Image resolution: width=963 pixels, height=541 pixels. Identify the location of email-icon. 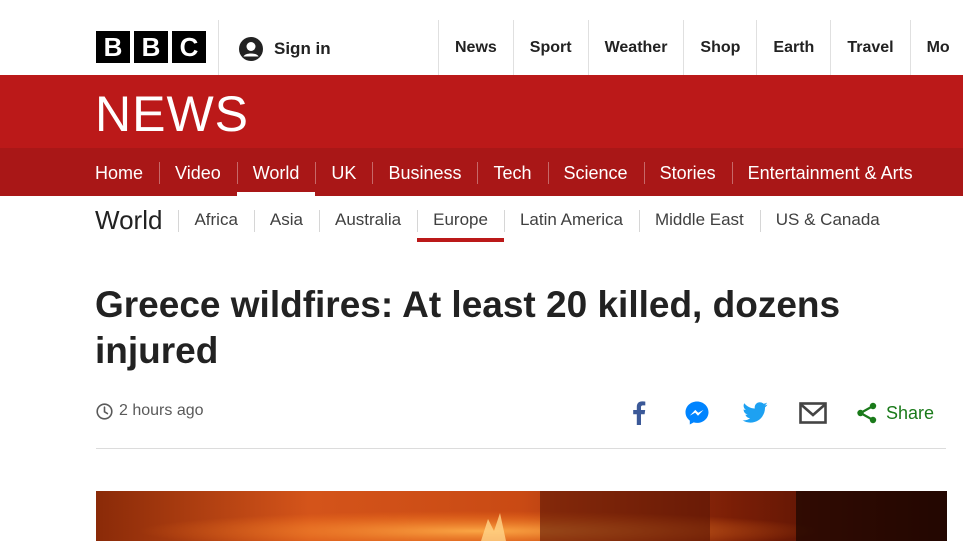
(813, 413).